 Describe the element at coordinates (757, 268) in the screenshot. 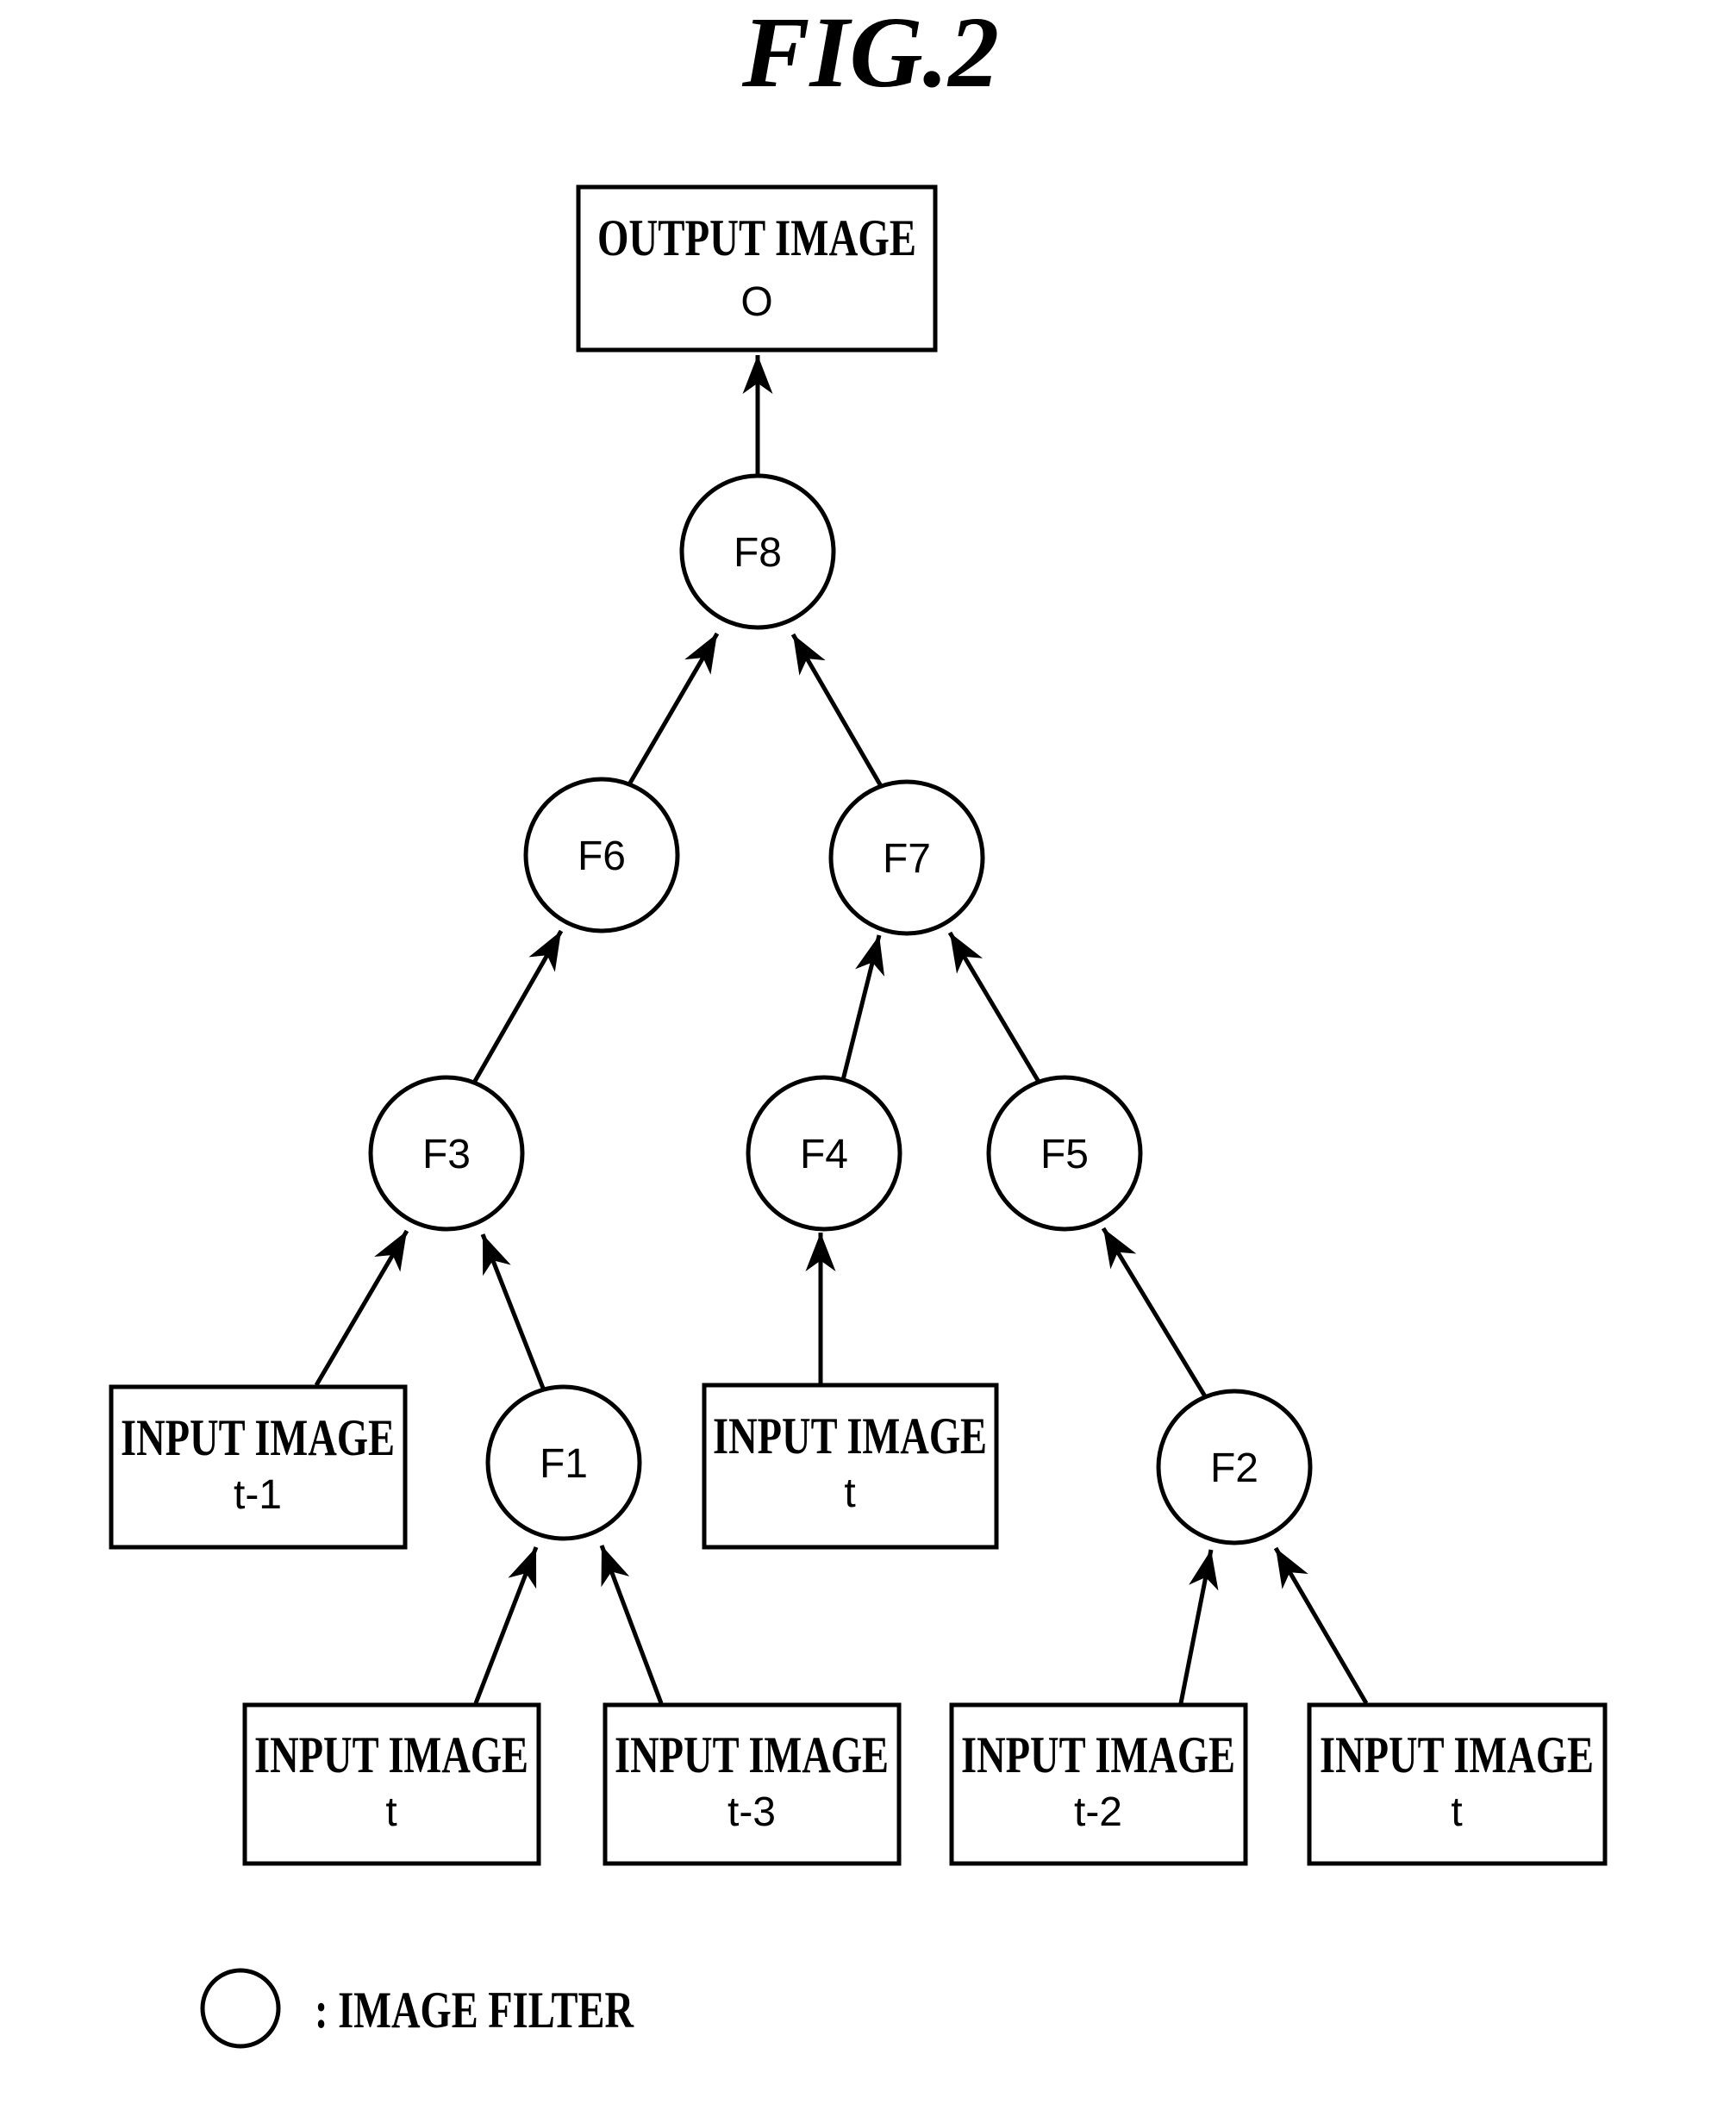

I see `output-image-box: OUTPUT IMAGE O` at that location.